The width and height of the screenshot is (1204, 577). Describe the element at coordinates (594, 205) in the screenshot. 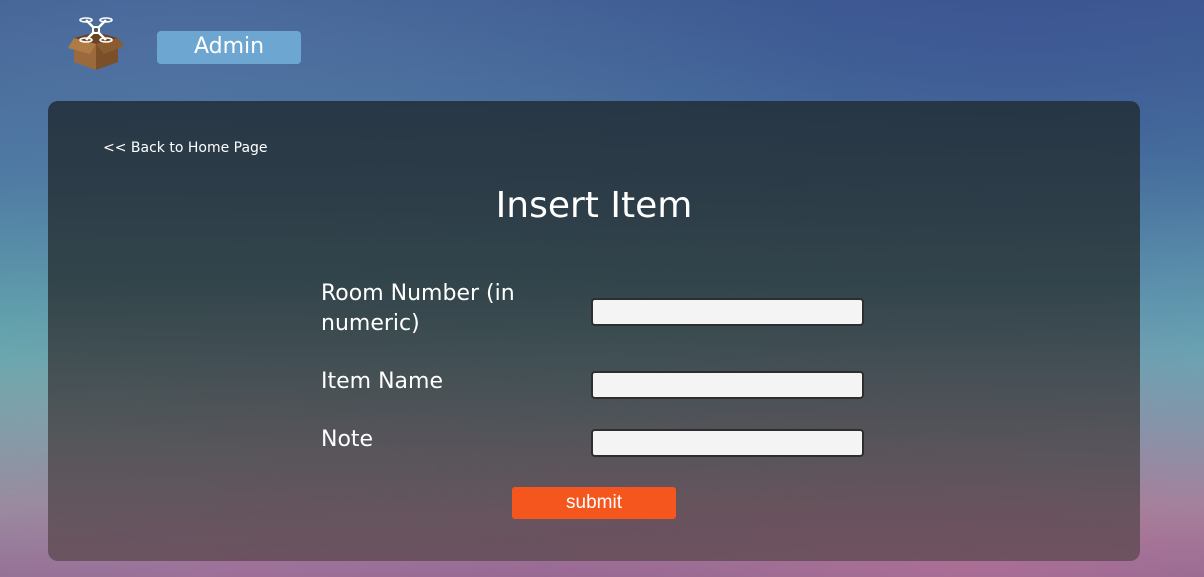

I see `page-title: Insert Item` at that location.